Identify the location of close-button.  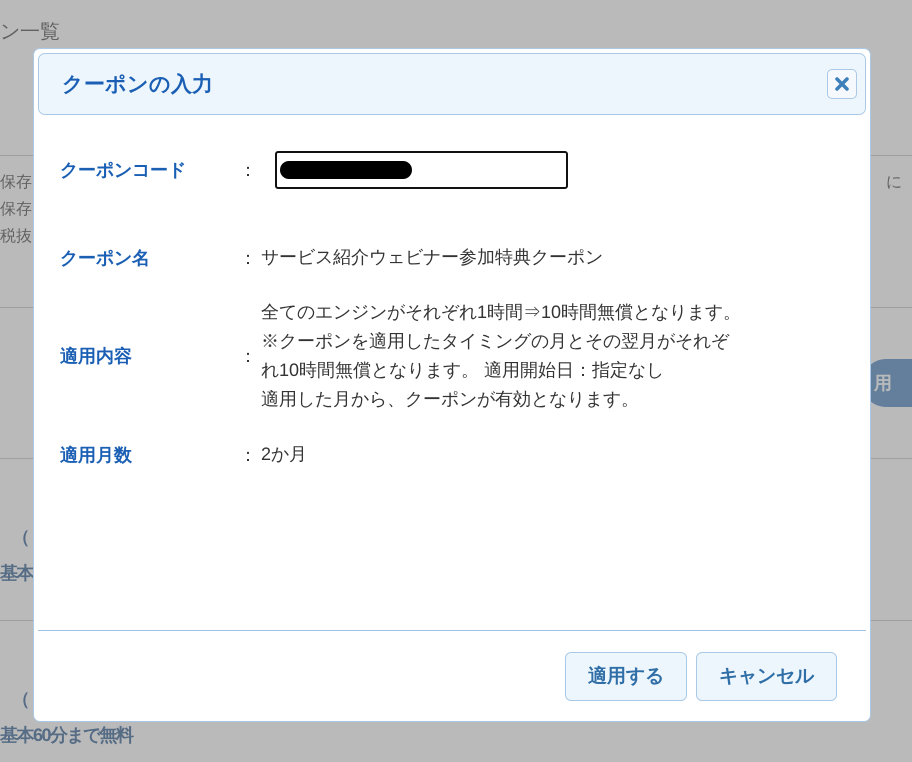
(842, 84).